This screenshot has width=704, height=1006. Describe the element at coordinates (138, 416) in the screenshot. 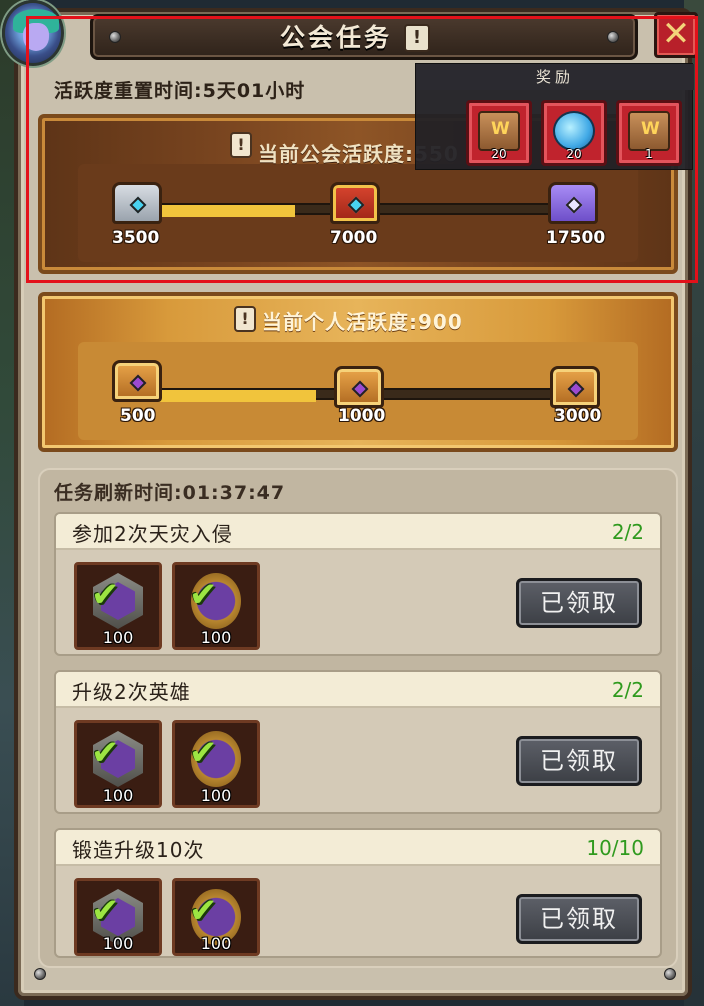

I see `personal-milestone-value: 500` at that location.